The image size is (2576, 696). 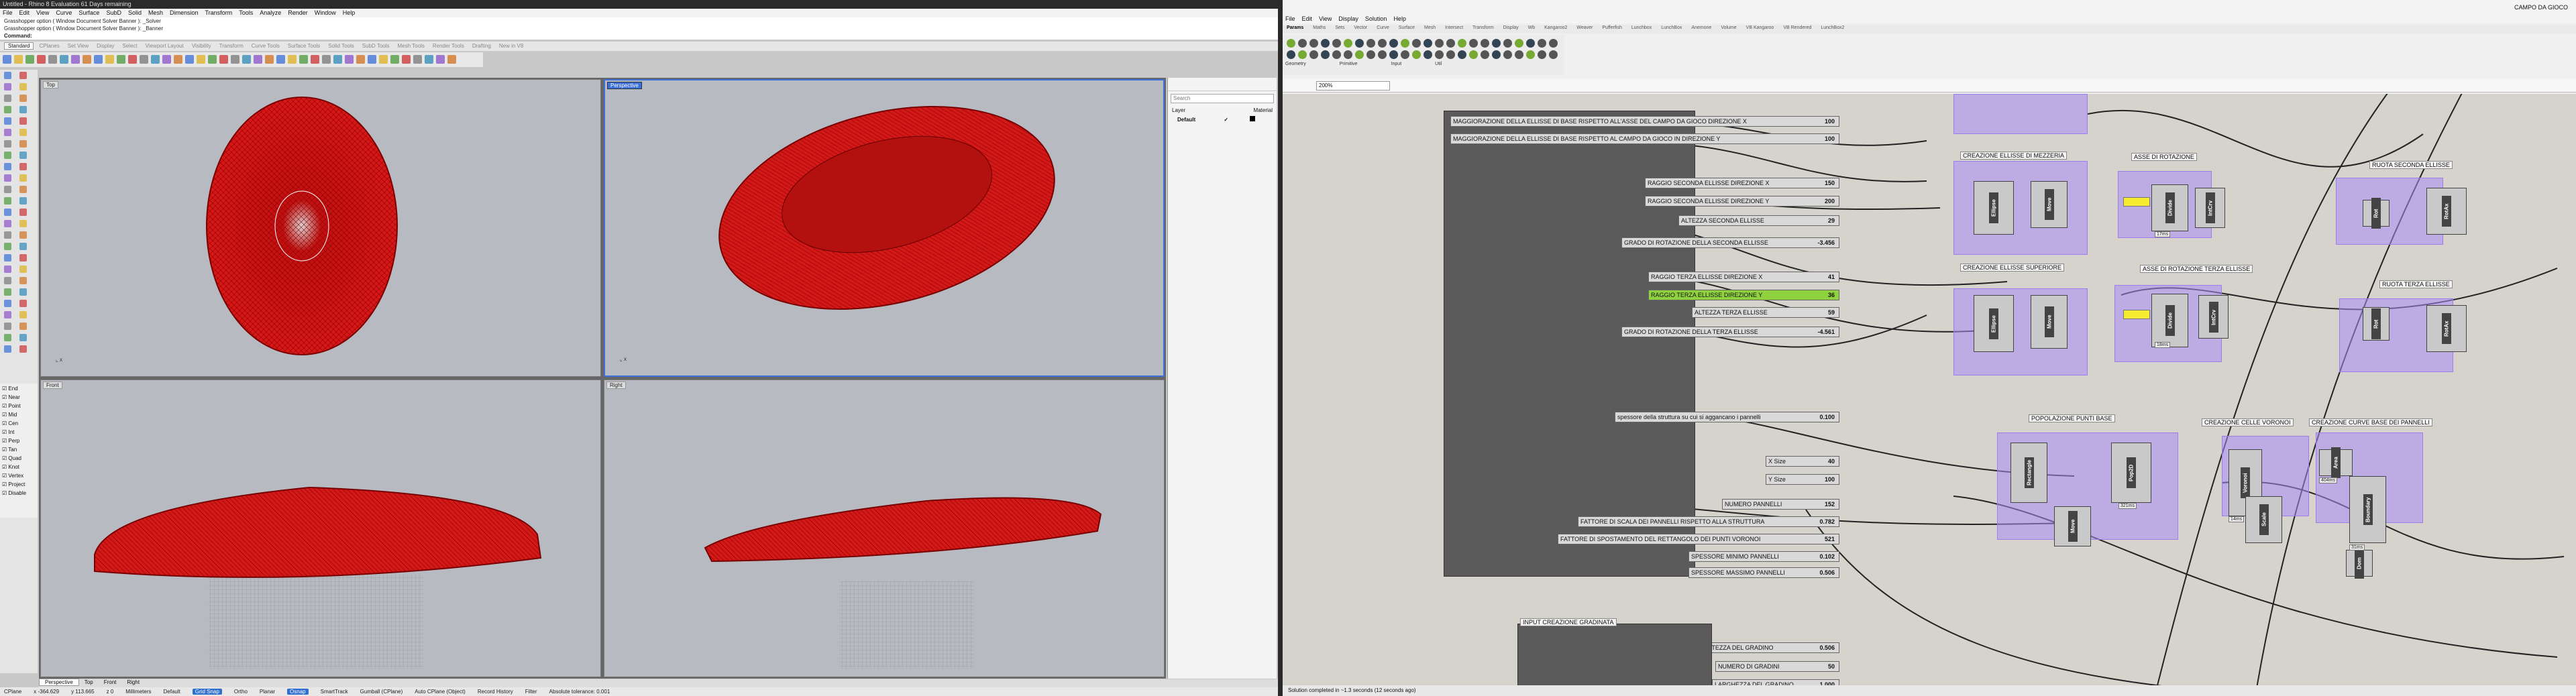 I want to click on slider-value: 29, so click(x=1831, y=220).